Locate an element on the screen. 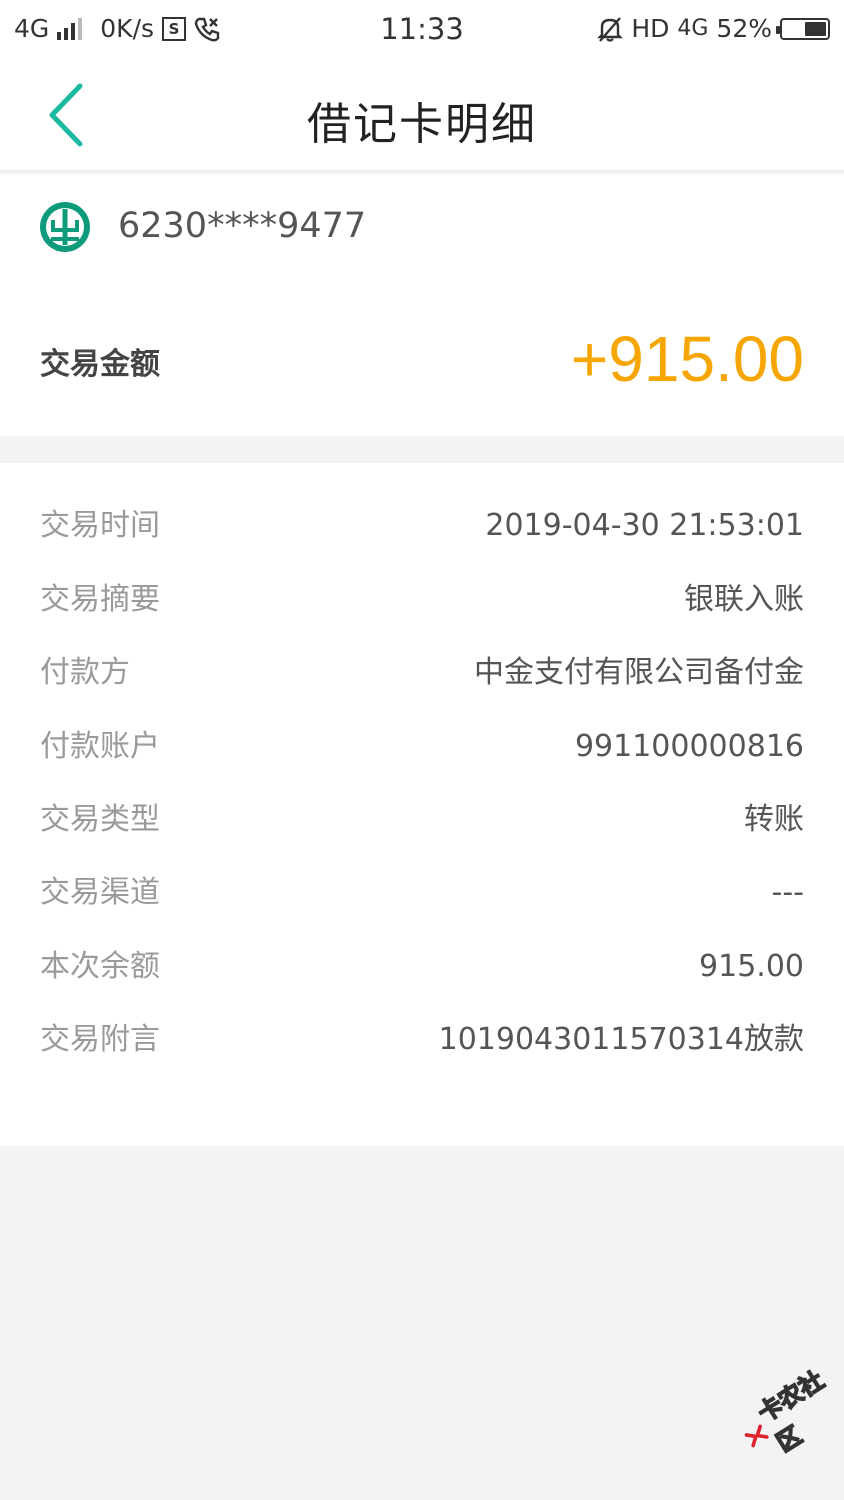 The image size is (844, 1500). detail-row-payer-account: 付款账户 991100000816 is located at coordinates (422, 747).